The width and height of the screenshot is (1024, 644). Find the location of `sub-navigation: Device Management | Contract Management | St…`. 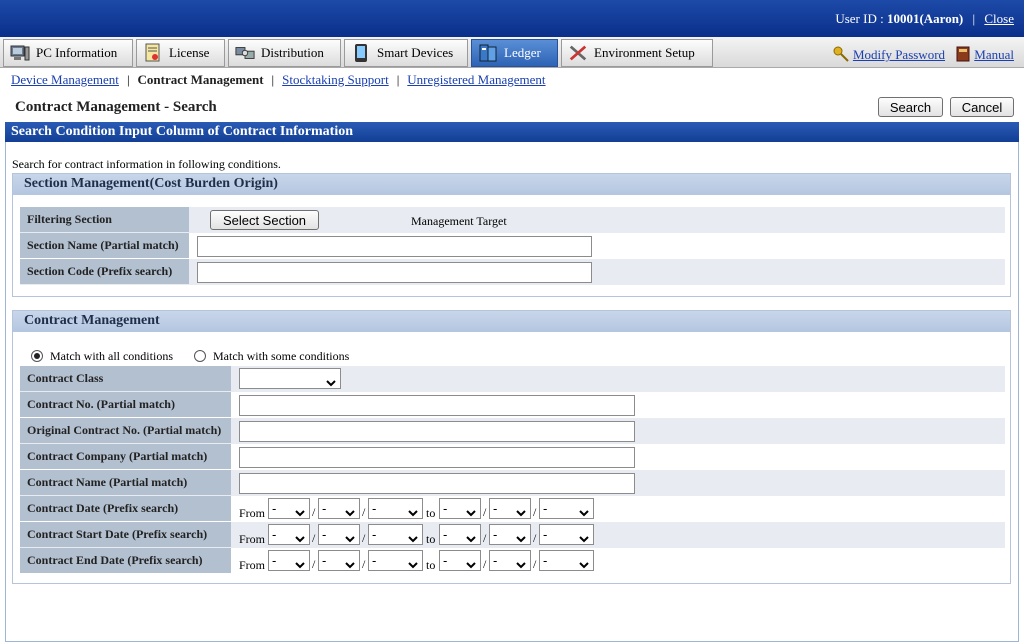

sub-navigation: Device Management | Contract Management | St… is located at coordinates (512, 81).